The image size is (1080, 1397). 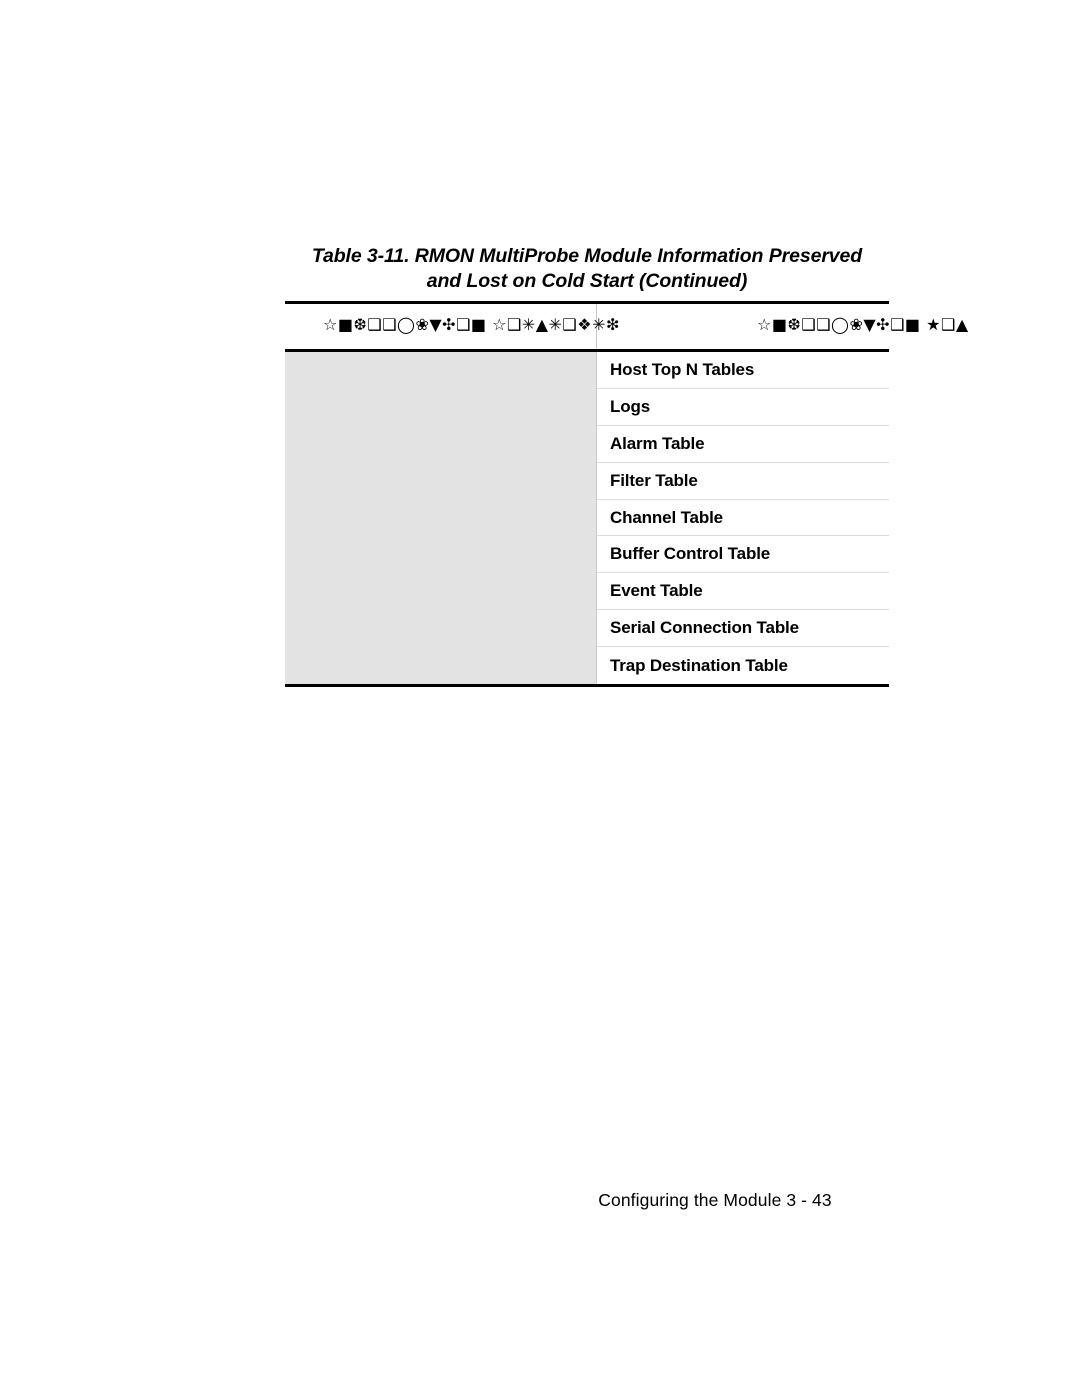 What do you see at coordinates (471, 324) in the screenshot?
I see `column-header-information-preserved: ☆■❆❑❑◯❀▼✣❑■ ☆❑✳▲✳❑❖✳❇` at bounding box center [471, 324].